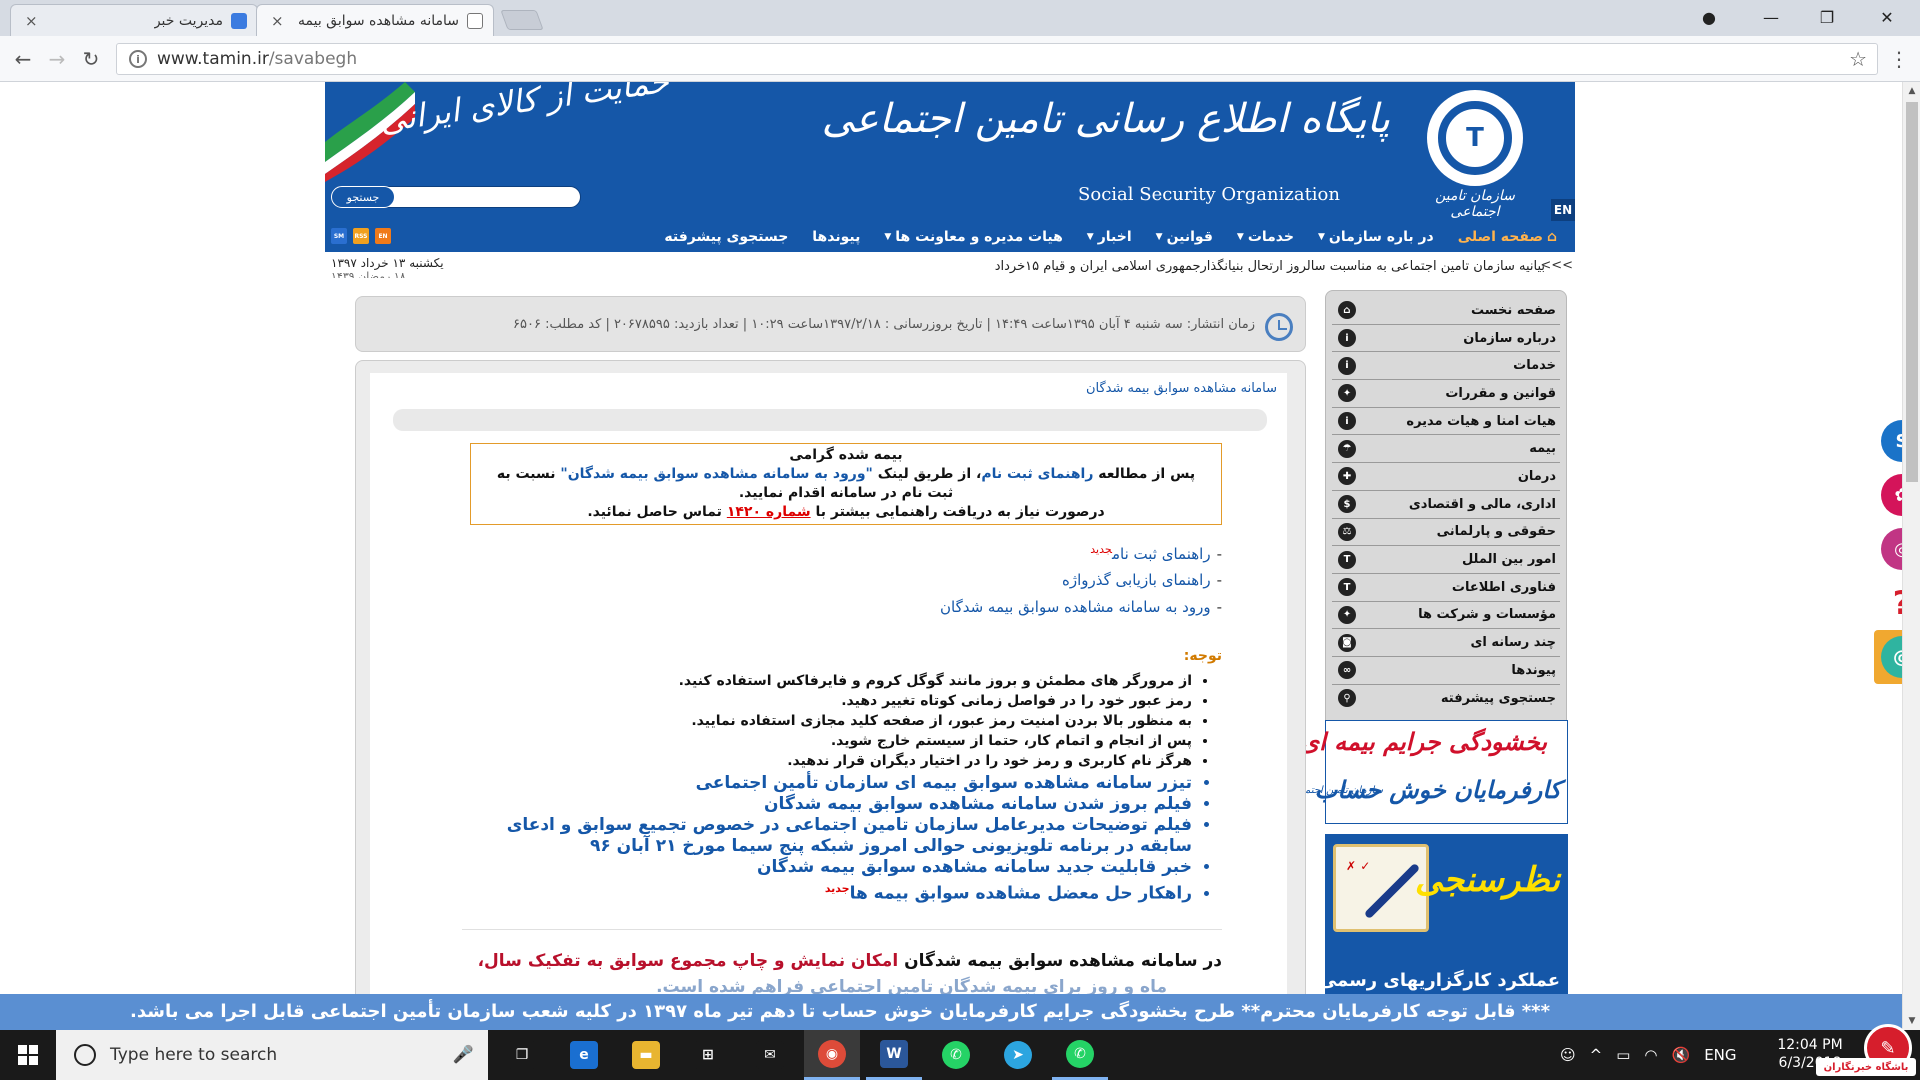 Image resolution: width=1920 pixels, height=1080 pixels. I want to click on wifi-icon: ◠, so click(1650, 1055).